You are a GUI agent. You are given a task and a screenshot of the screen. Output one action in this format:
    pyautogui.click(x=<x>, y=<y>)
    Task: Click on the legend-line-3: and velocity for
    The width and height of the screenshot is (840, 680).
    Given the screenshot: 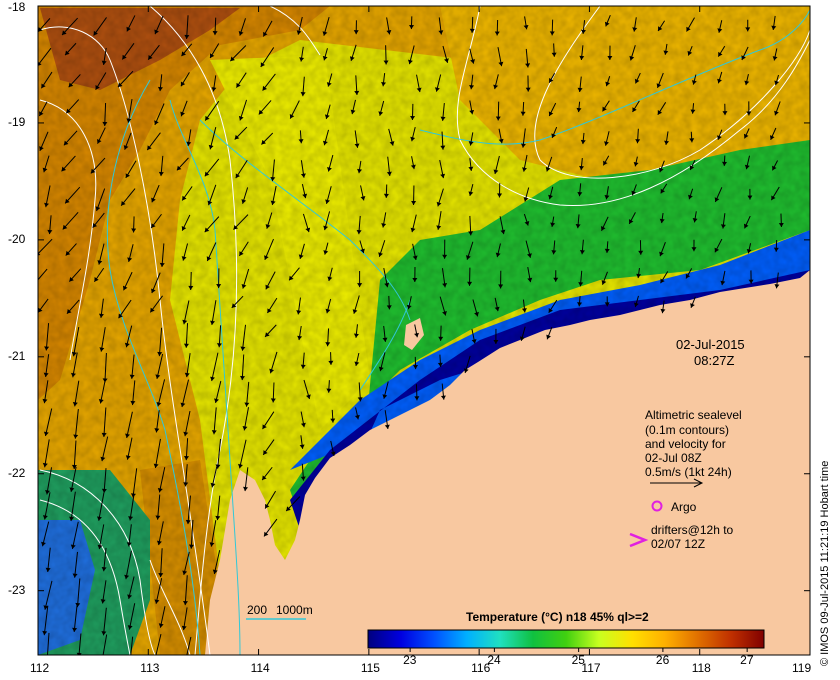 What is the action you would take?
    pyautogui.click(x=685, y=444)
    